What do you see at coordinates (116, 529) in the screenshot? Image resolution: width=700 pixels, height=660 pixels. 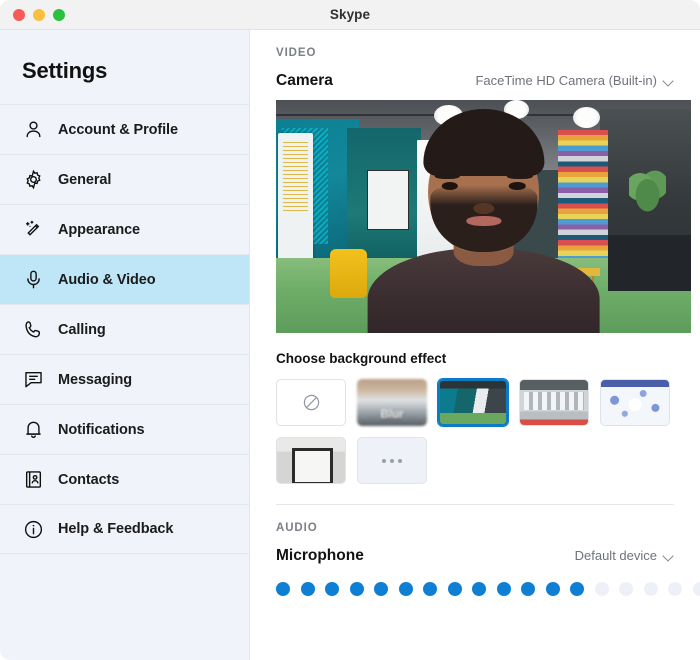 I see `sidebar-item-label: Help & Feedback` at bounding box center [116, 529].